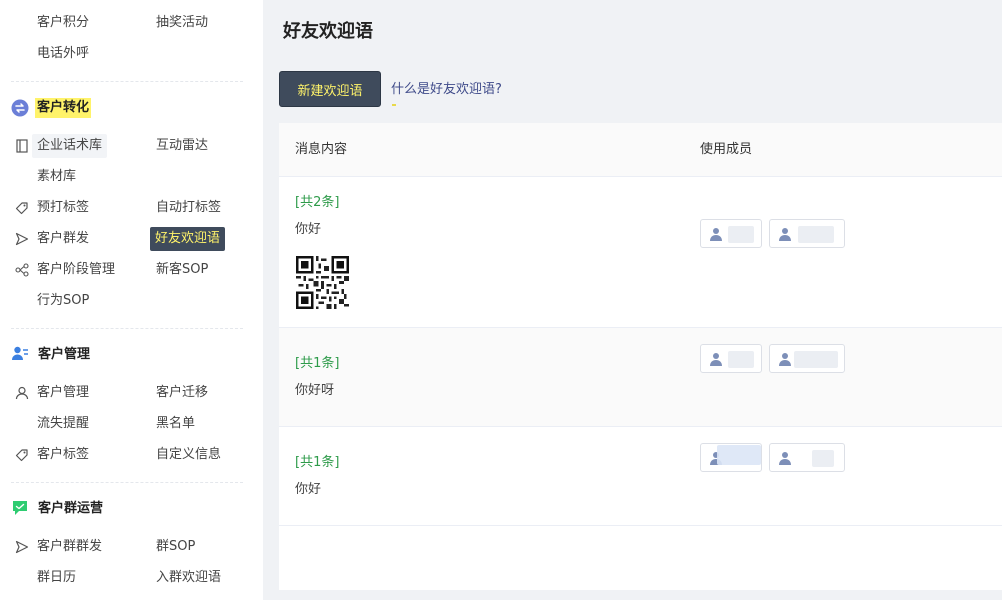 This screenshot has height=600, width=1002. What do you see at coordinates (182, 270) in the screenshot?
I see `sidebar-item-new-customer-sop: 新客SOP` at bounding box center [182, 270].